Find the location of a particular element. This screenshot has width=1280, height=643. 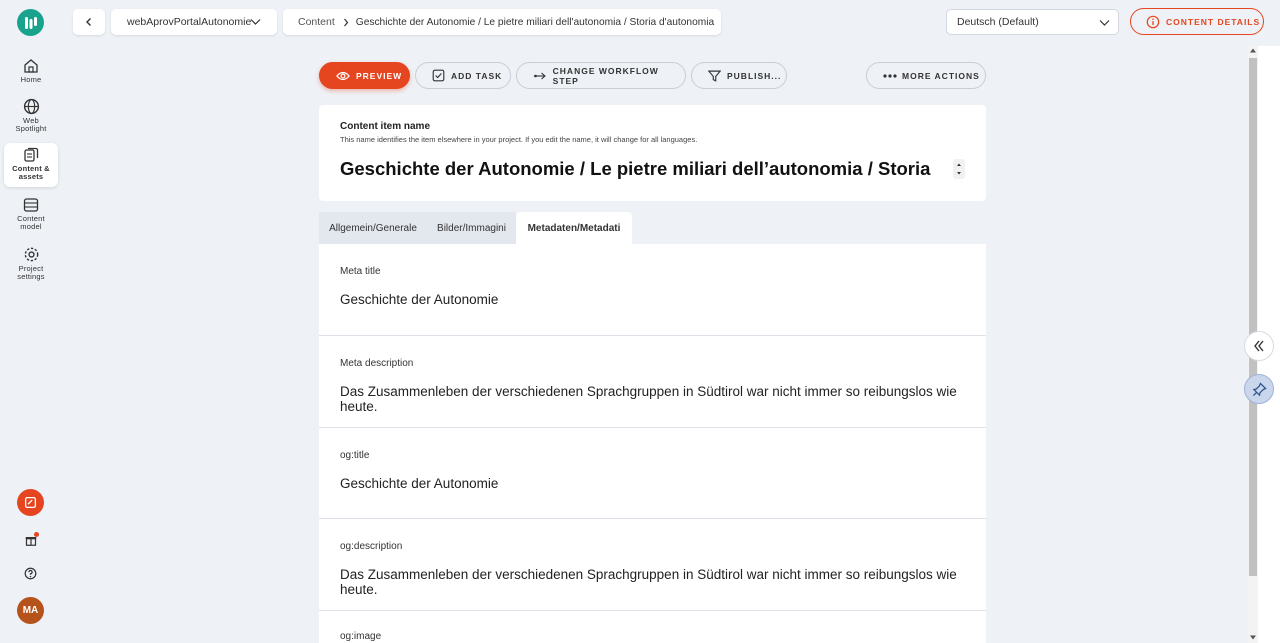

back-button is located at coordinates (89, 22).